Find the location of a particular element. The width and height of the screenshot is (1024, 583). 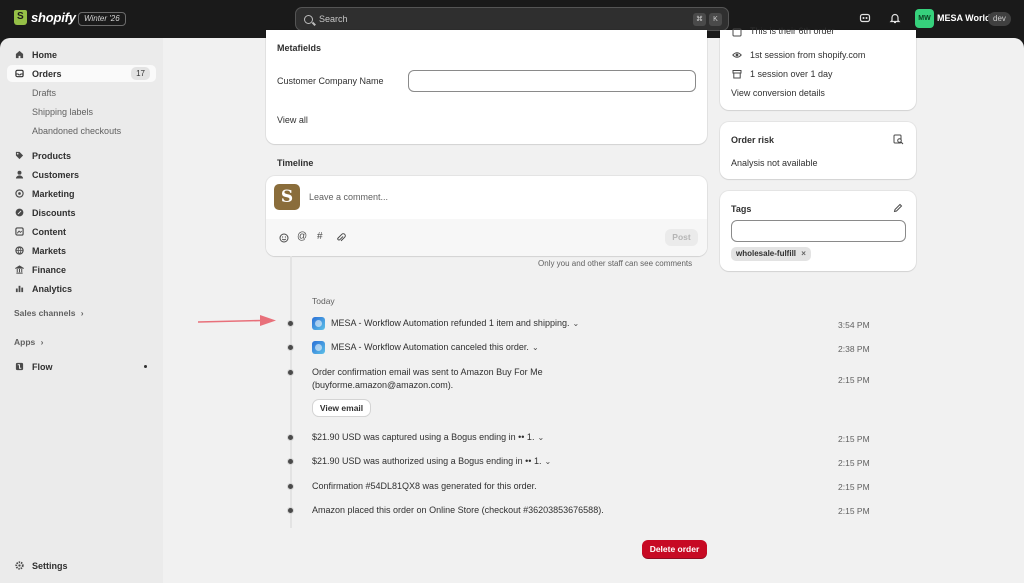

emoji-icon is located at coordinates (284, 238).